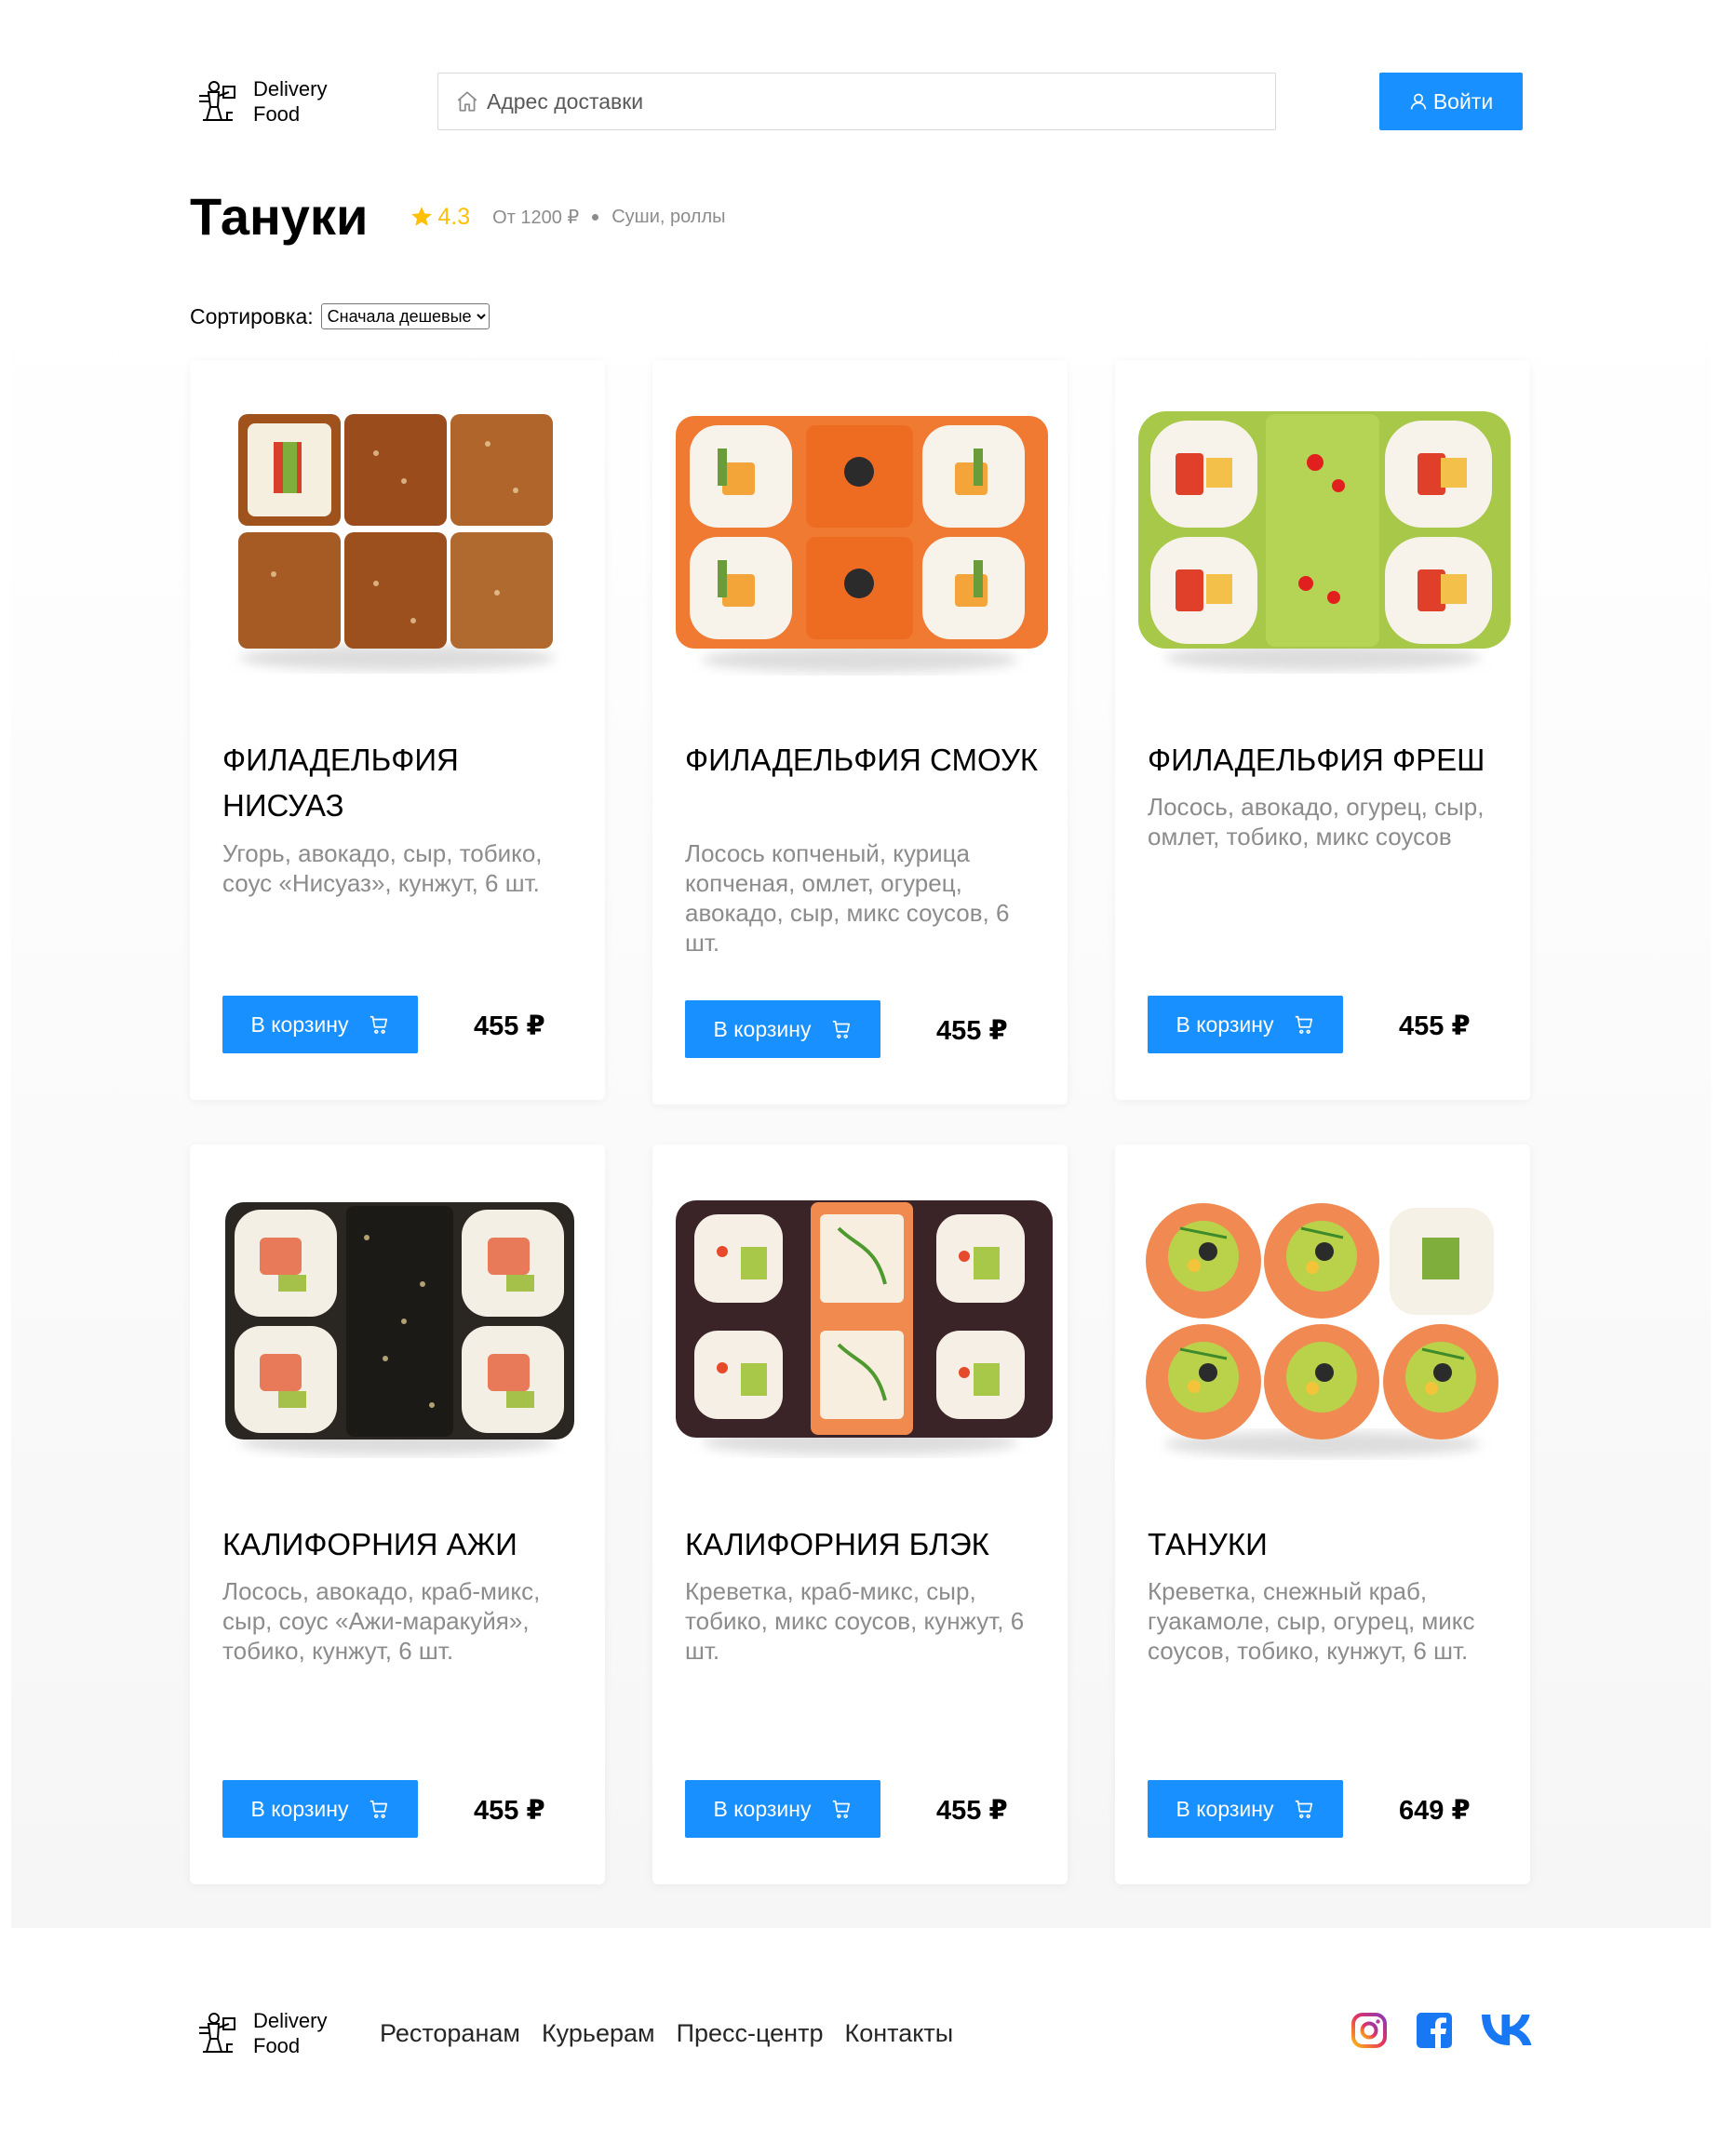  Describe the element at coordinates (864, 1328) in the screenshot. I see `sushi-black-image` at that location.